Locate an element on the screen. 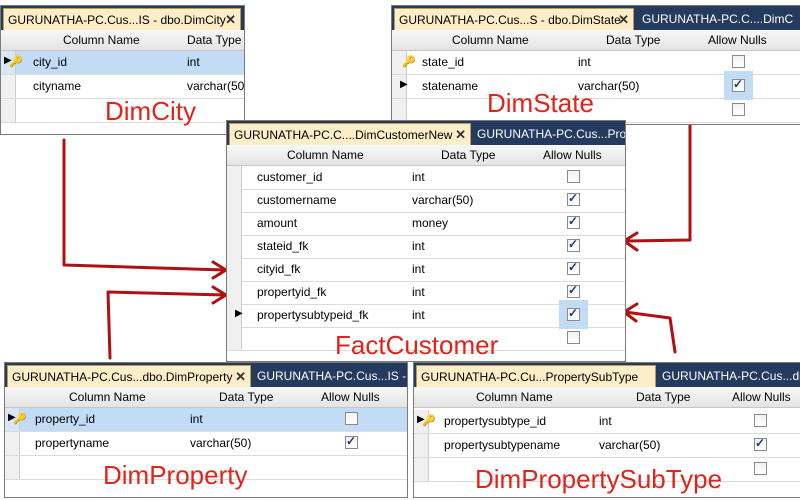 This screenshot has height=500, width=800. tab-dimstate: GURUNATHA-PC.Cus...S - dbo.DimState ✕ is located at coordinates (514, 19).